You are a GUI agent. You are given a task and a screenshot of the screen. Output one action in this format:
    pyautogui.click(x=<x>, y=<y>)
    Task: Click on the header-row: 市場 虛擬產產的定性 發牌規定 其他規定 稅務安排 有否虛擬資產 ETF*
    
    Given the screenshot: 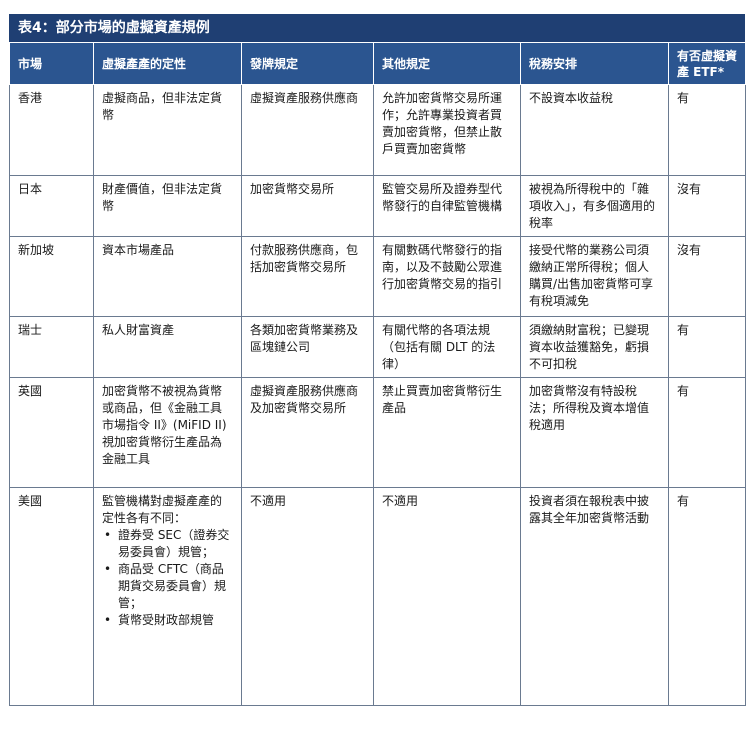 What is the action you would take?
    pyautogui.click(x=377, y=63)
    